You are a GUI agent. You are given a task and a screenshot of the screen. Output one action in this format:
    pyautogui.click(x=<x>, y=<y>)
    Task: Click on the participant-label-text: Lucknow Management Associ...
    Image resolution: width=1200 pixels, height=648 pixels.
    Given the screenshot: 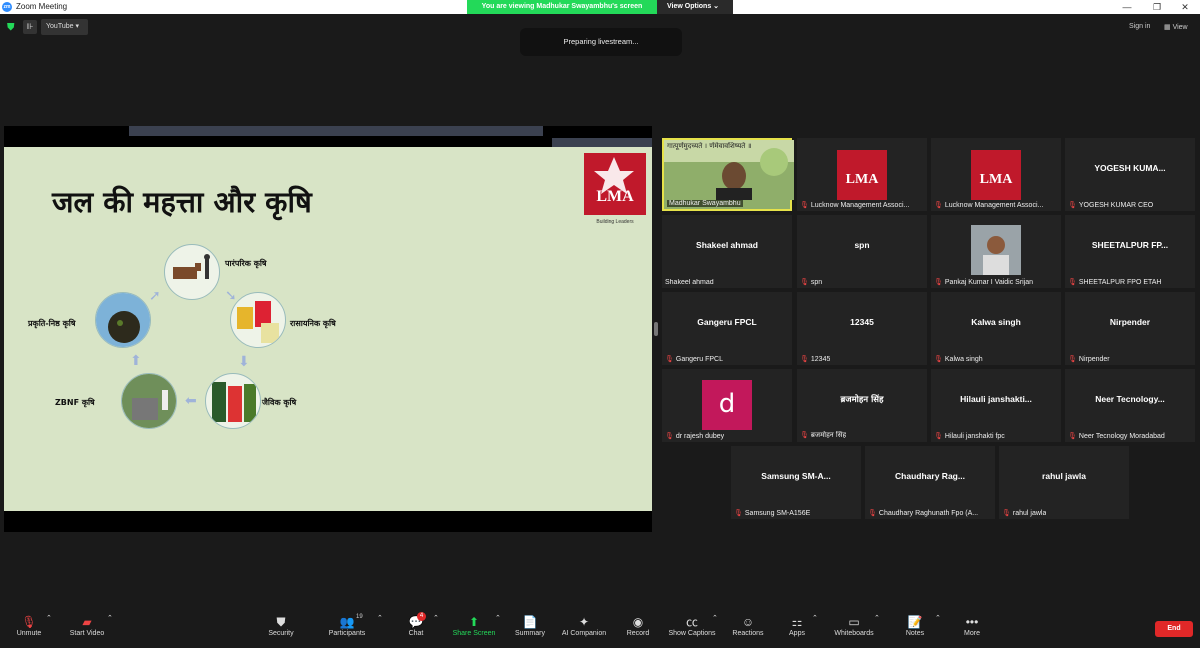 What is the action you would take?
    pyautogui.click(x=860, y=205)
    